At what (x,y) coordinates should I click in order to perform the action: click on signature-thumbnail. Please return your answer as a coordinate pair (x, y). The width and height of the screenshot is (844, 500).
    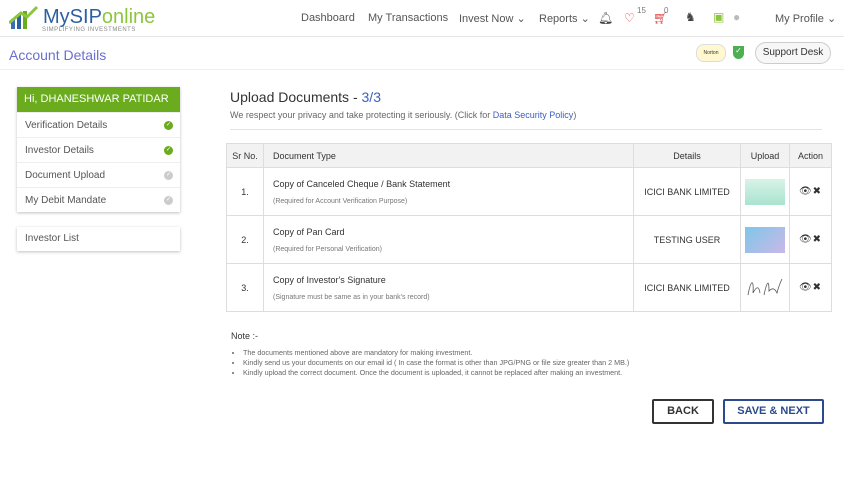
    Looking at the image, I should click on (765, 288).